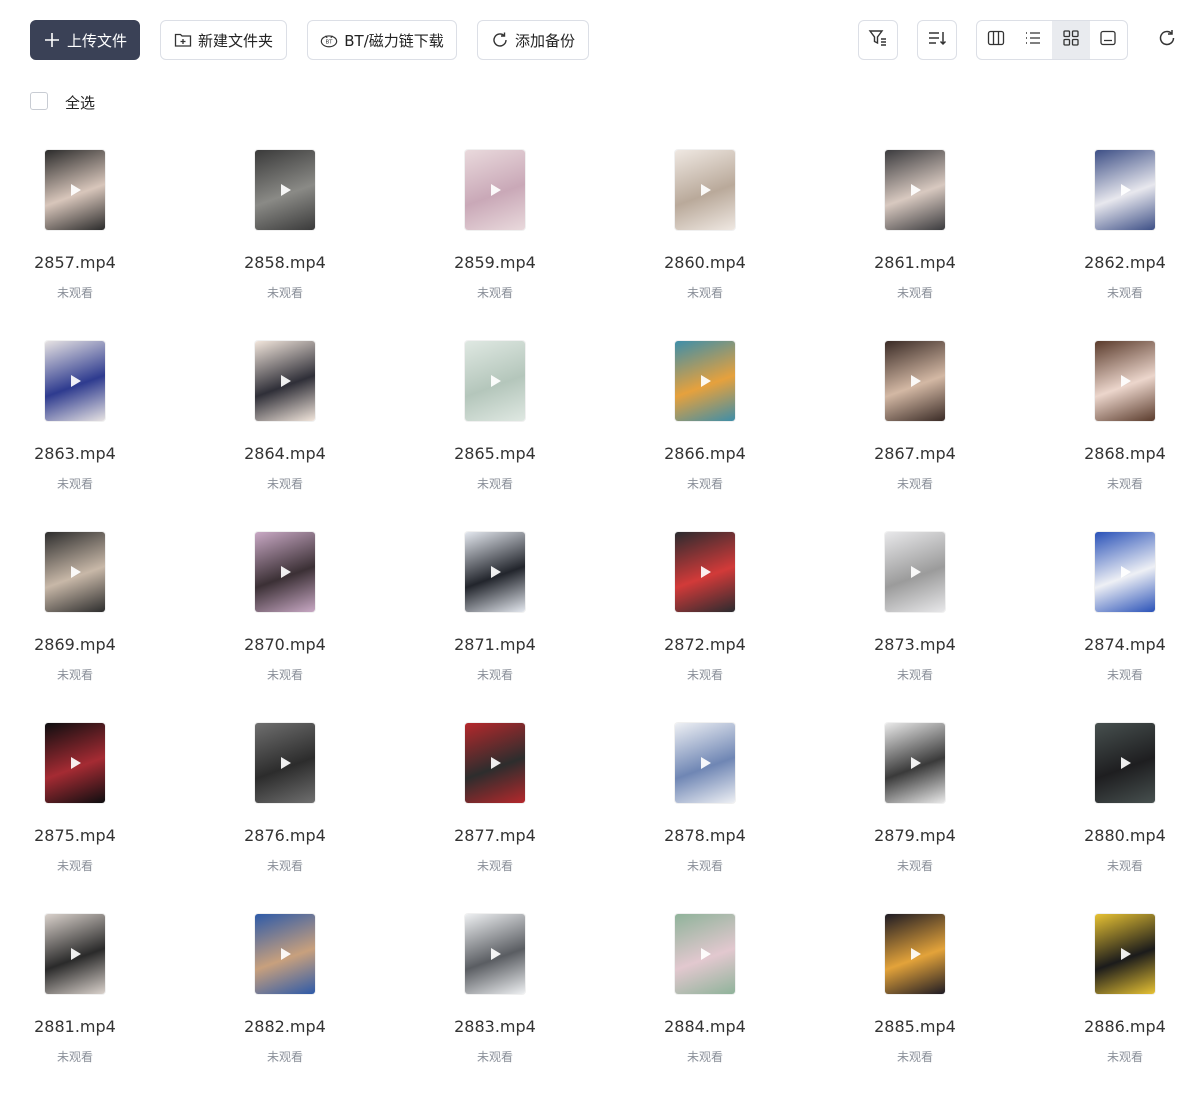 The width and height of the screenshot is (1197, 1095). I want to click on file-name: 2869.mp4, so click(90, 644).